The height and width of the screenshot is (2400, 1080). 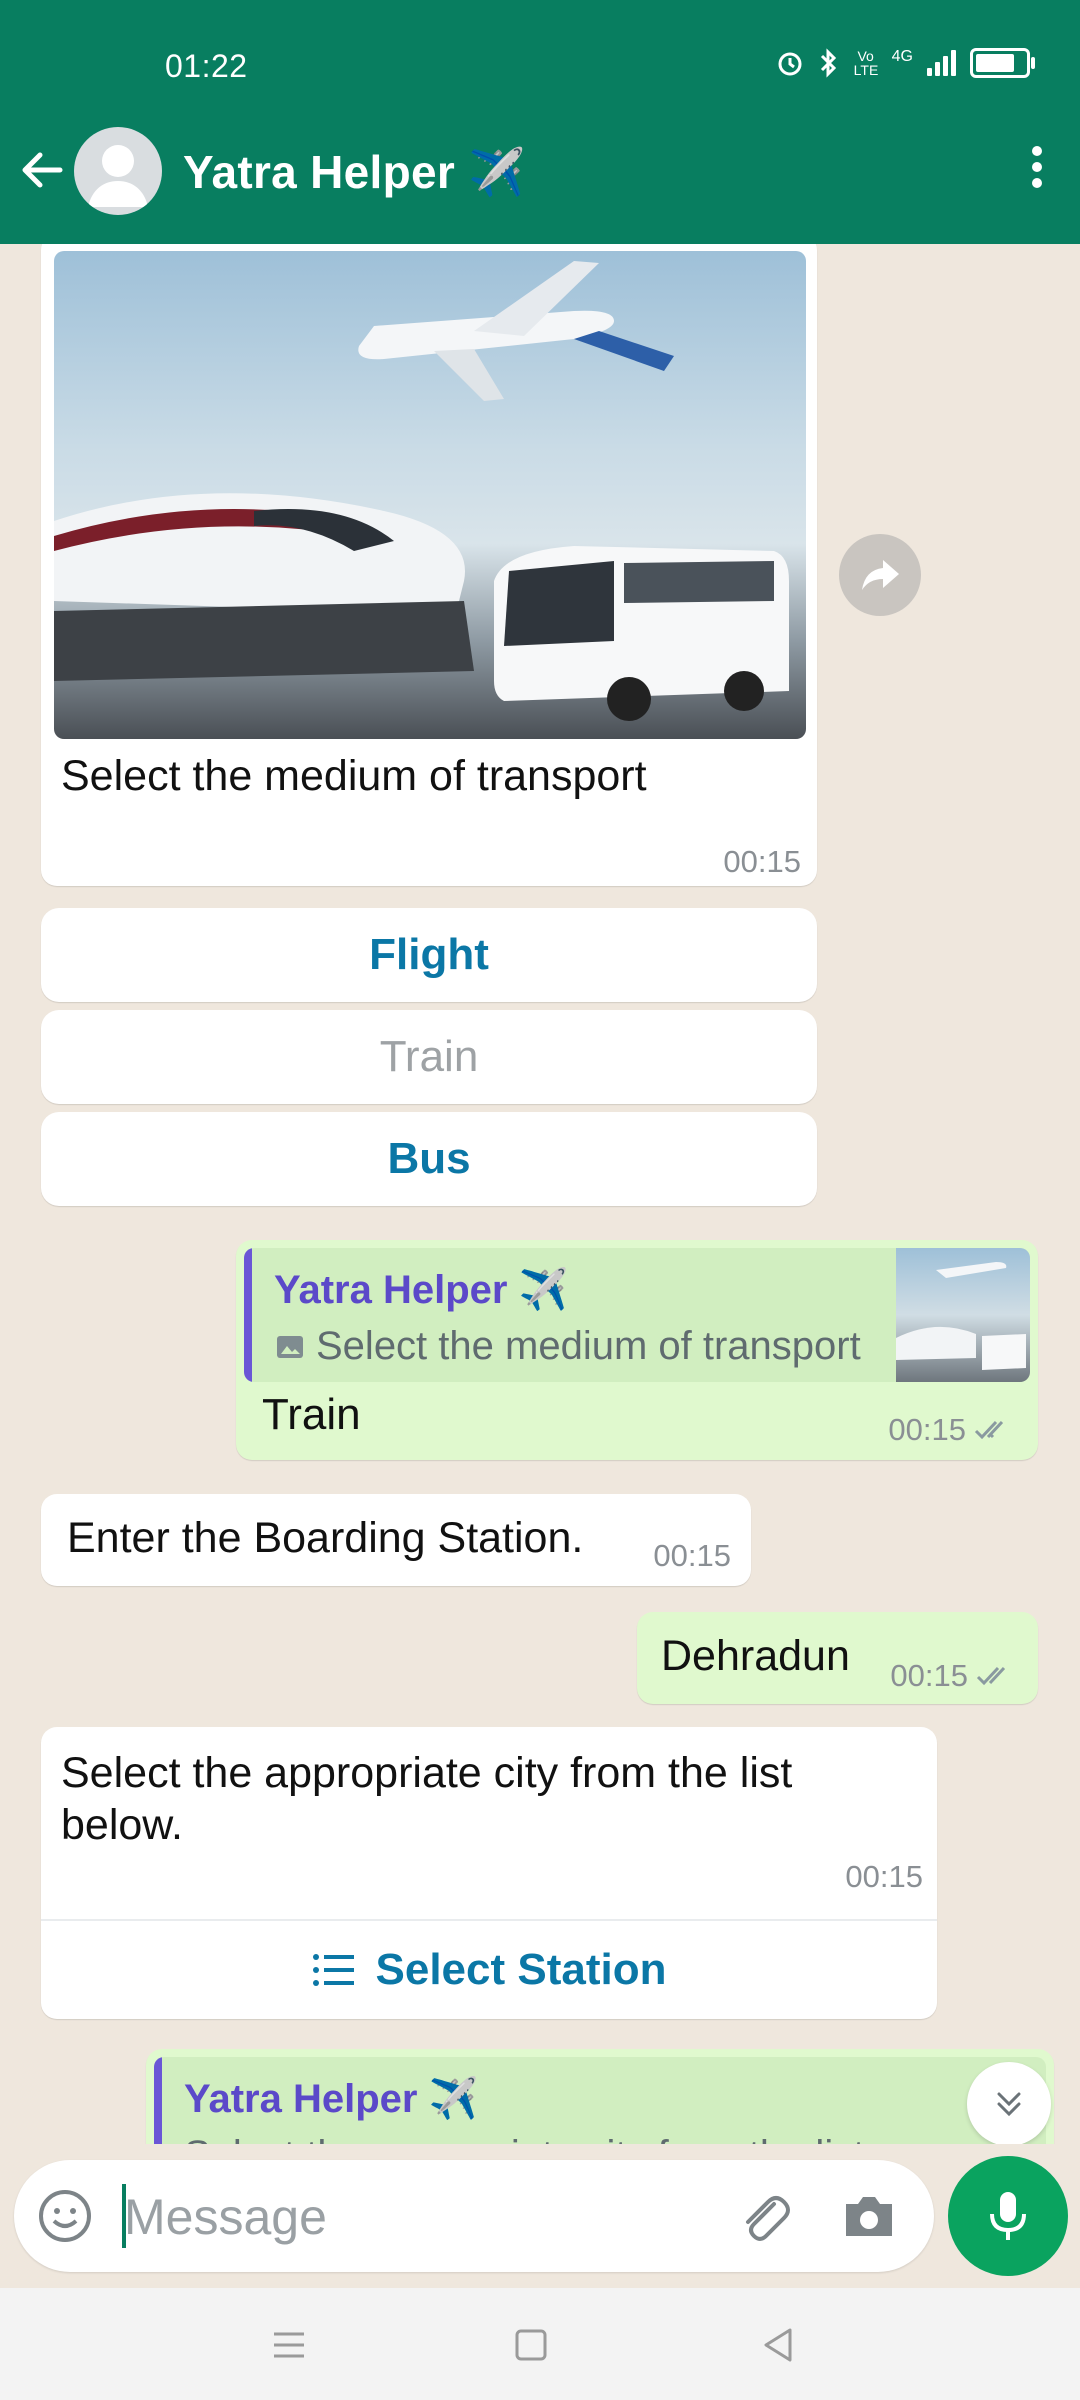 I want to click on image-caption: Select the medium of transport, so click(x=354, y=776).